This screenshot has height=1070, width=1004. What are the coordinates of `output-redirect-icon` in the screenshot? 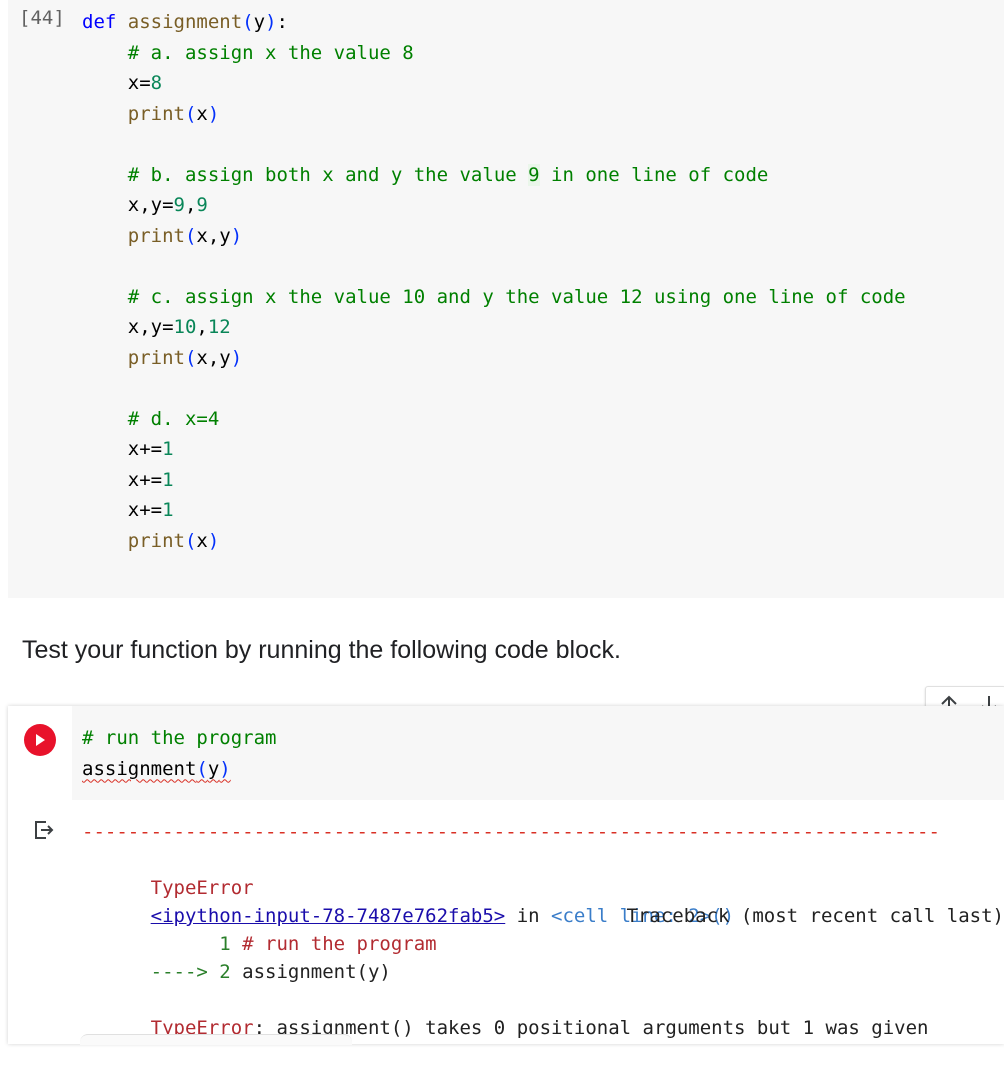 It's located at (44, 830).